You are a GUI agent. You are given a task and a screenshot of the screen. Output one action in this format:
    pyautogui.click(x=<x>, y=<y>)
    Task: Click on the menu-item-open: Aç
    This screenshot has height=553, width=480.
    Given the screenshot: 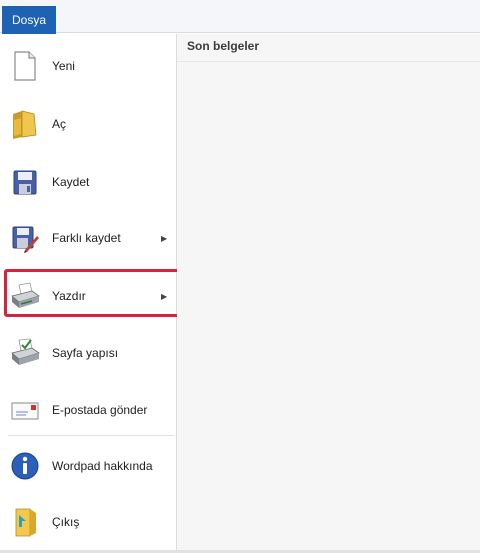 What is the action you would take?
    pyautogui.click(x=89, y=124)
    